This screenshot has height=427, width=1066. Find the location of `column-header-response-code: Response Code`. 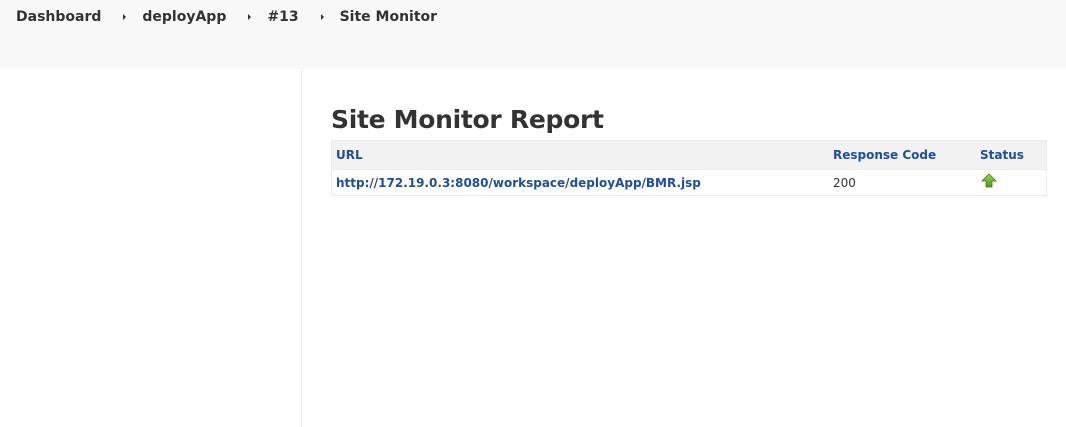

column-header-response-code: Response Code is located at coordinates (902, 155).